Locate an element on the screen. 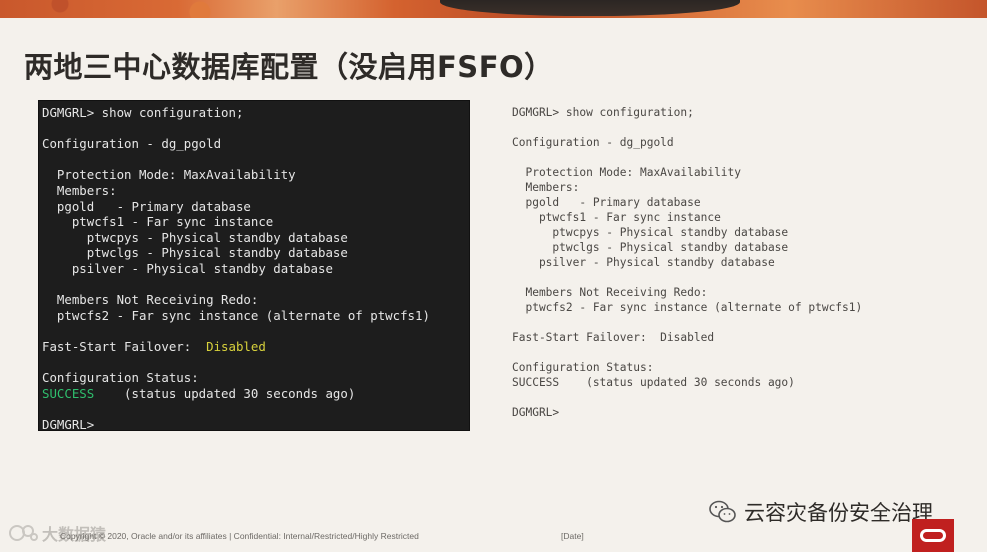 The height and width of the screenshot is (552, 987). terminal-prompt: DGMGRL> is located at coordinates (68, 424).